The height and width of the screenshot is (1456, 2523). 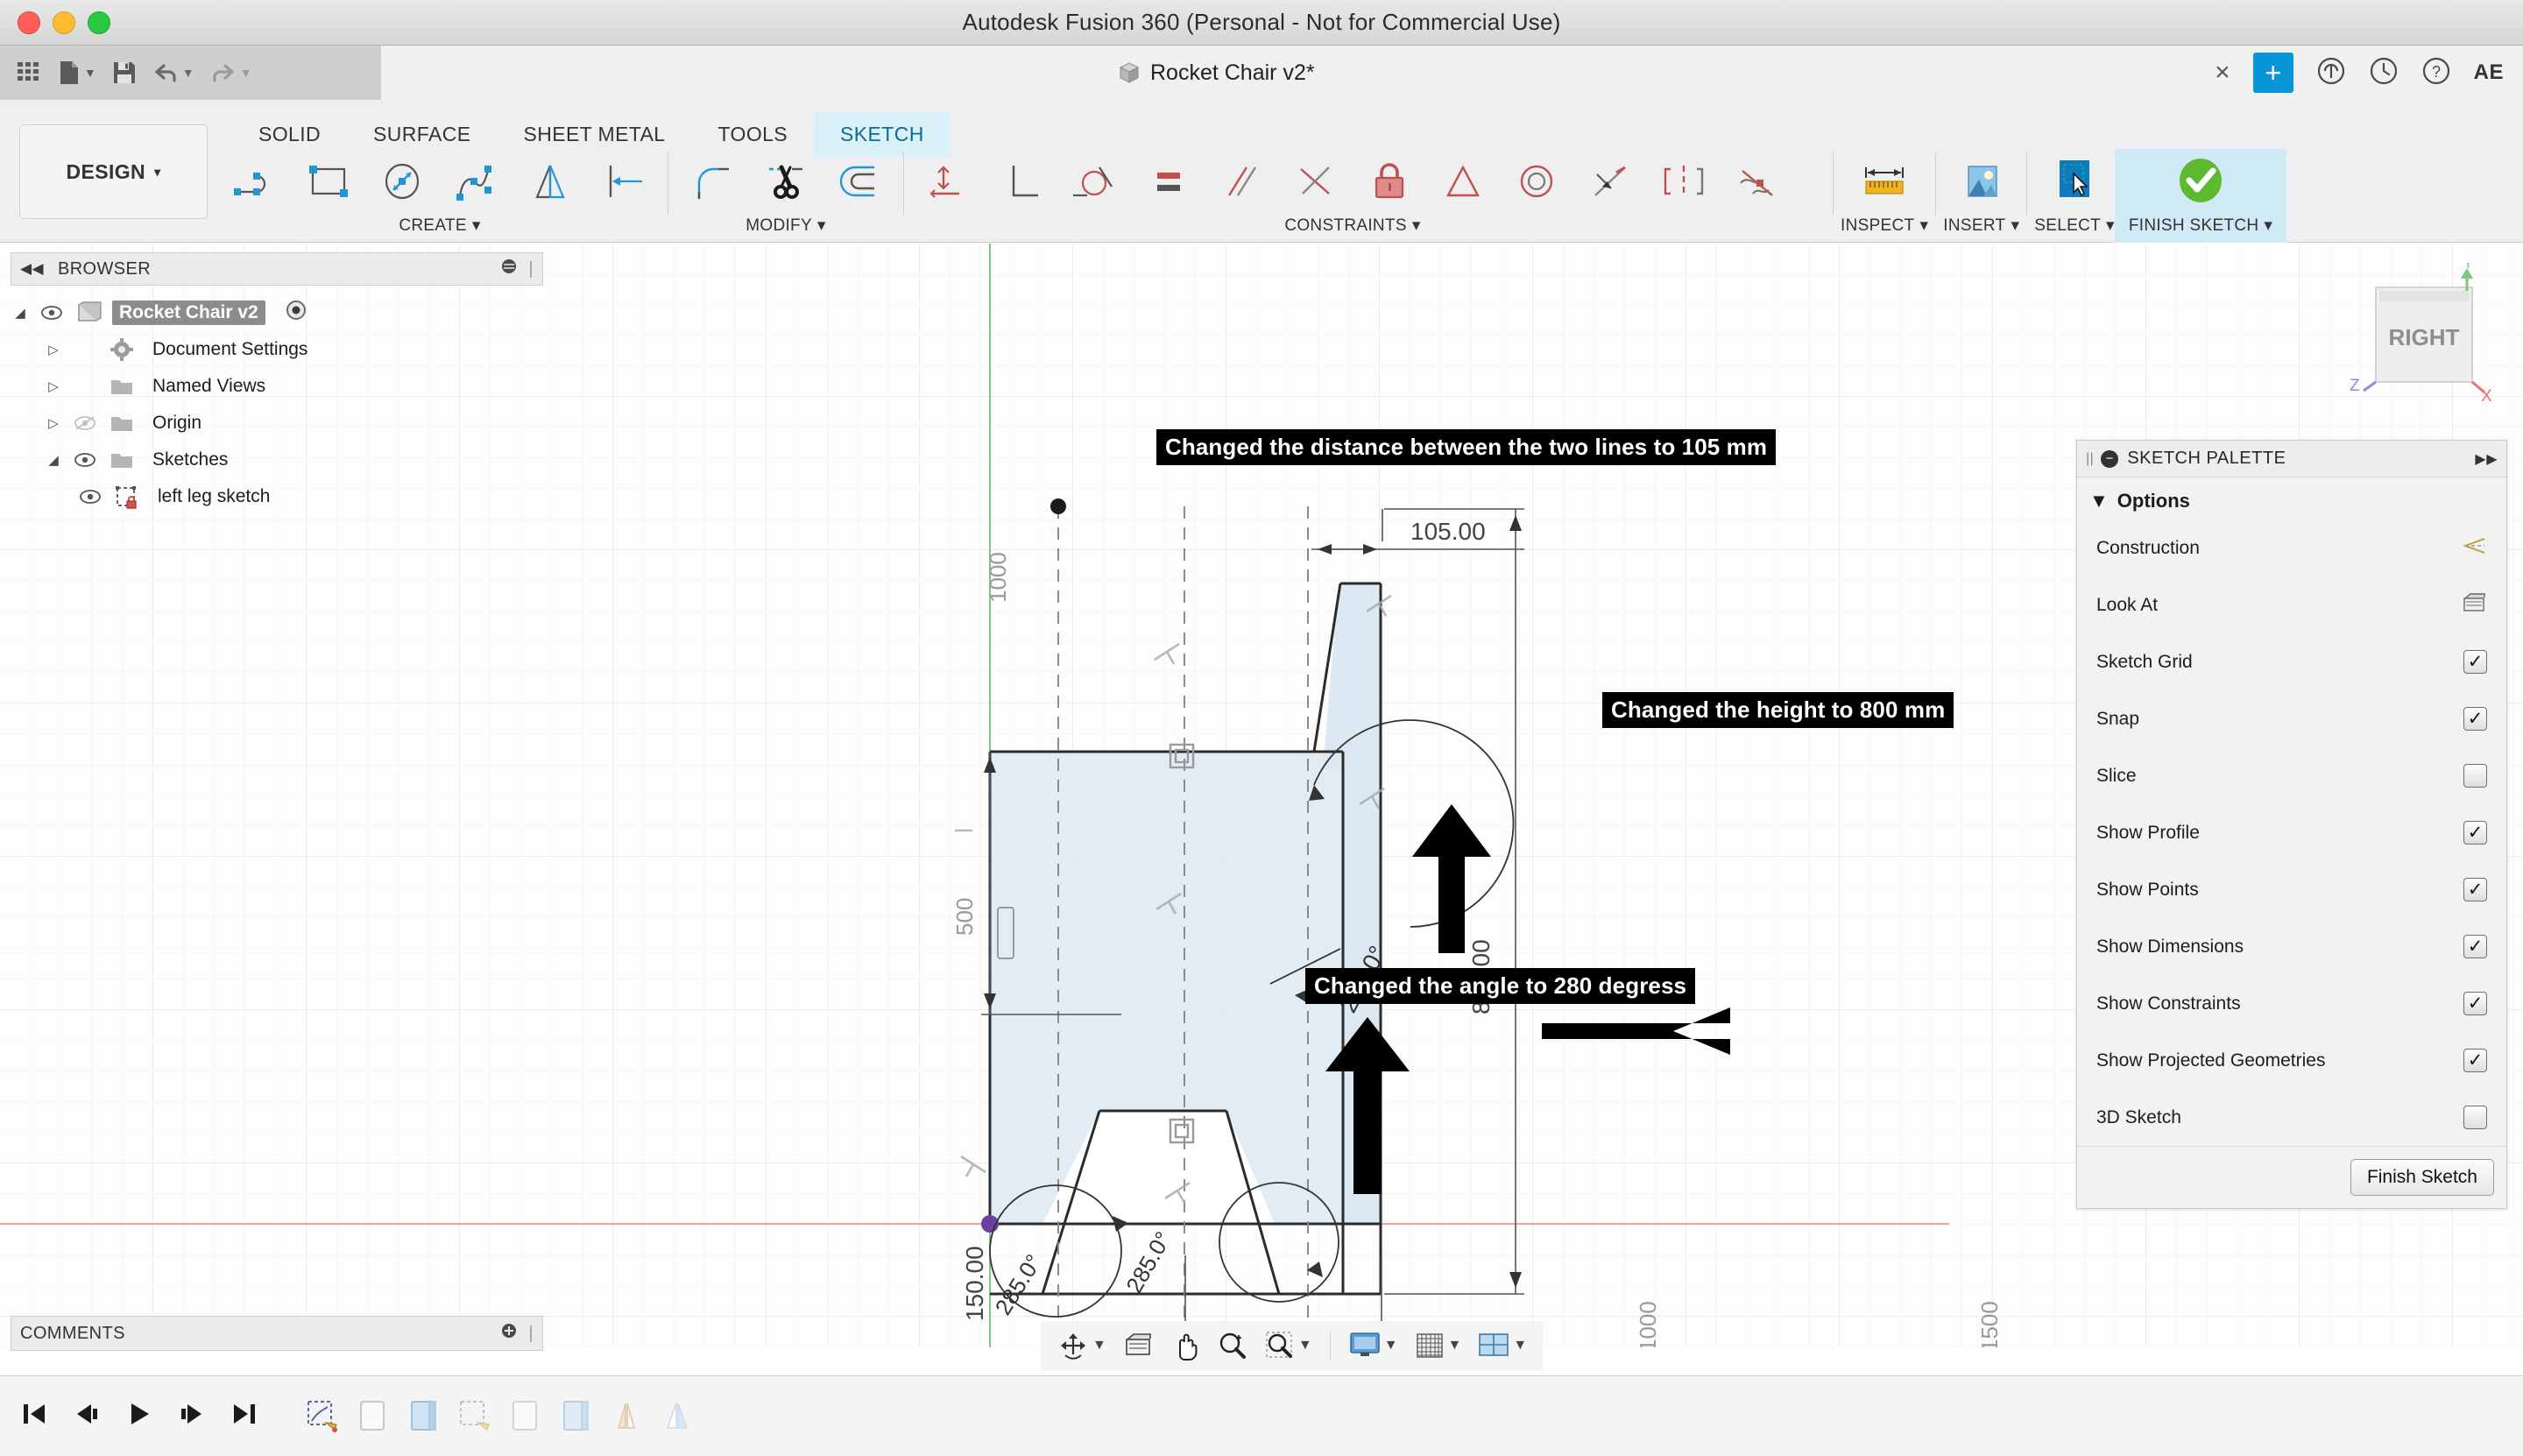 What do you see at coordinates (1757, 181) in the screenshot?
I see `curvature-icon` at bounding box center [1757, 181].